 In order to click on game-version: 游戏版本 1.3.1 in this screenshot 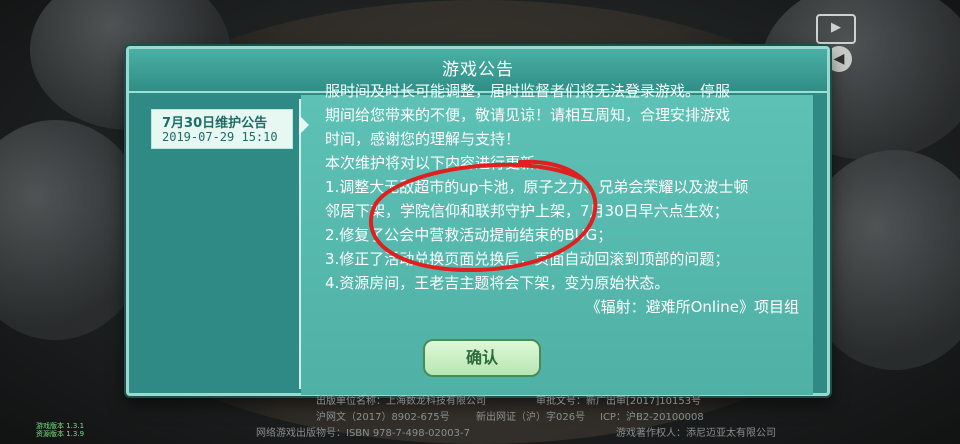, I will do `click(60, 426)`.